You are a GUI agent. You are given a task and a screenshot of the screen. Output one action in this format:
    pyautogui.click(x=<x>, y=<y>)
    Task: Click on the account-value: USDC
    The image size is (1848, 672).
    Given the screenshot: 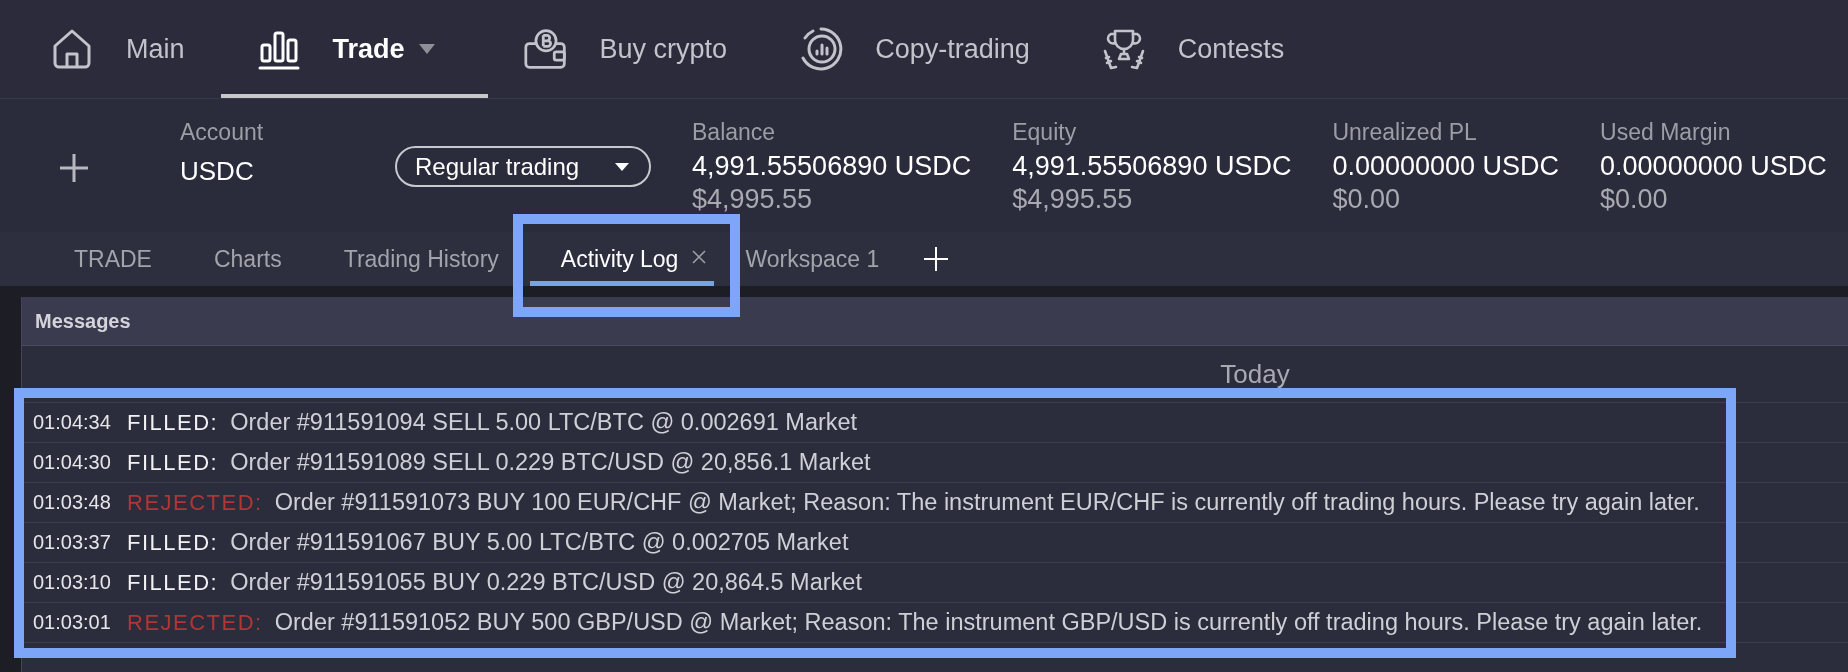 What is the action you would take?
    pyautogui.click(x=217, y=171)
    